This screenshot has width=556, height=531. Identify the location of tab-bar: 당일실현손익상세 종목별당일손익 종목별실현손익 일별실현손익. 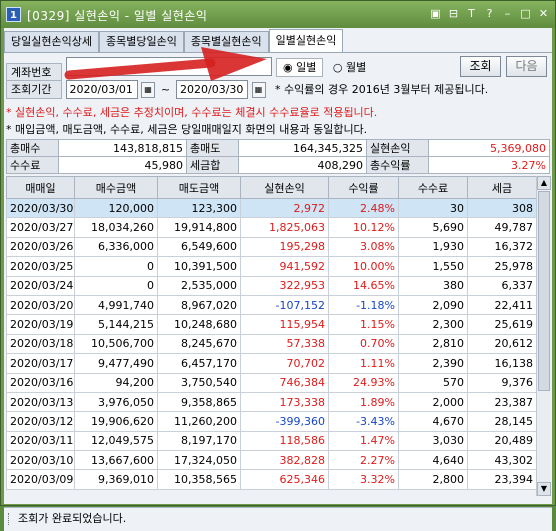
(174, 40).